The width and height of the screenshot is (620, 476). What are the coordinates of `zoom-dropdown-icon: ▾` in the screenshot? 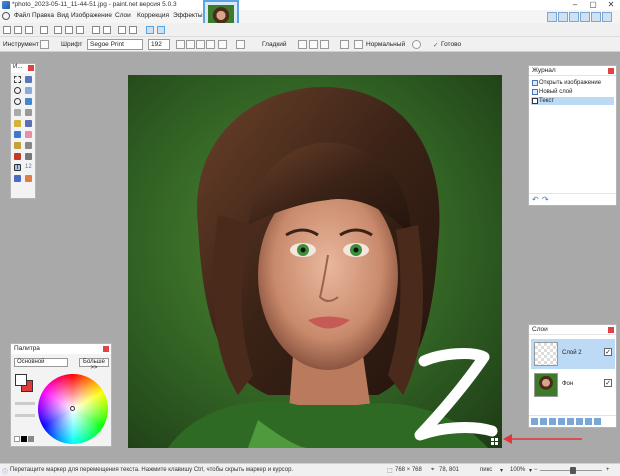 It's located at (530, 470).